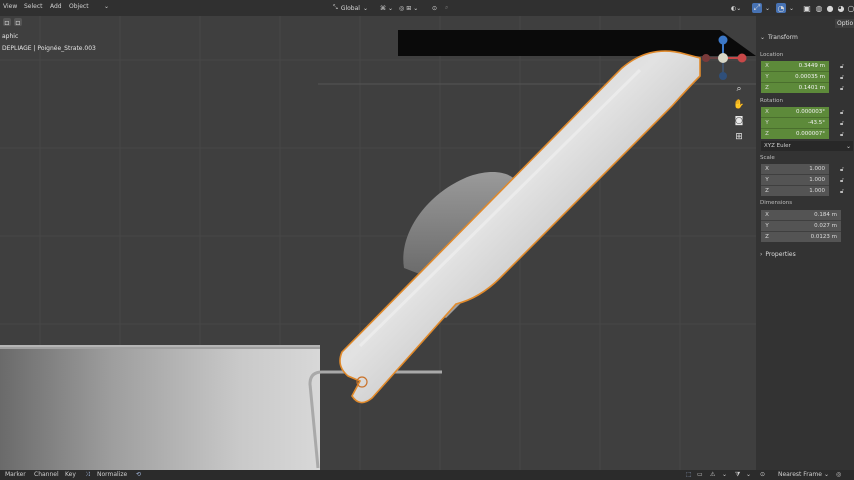  What do you see at coordinates (819, 8) in the screenshot?
I see `wireframe-shading-icon: ◍` at bounding box center [819, 8].